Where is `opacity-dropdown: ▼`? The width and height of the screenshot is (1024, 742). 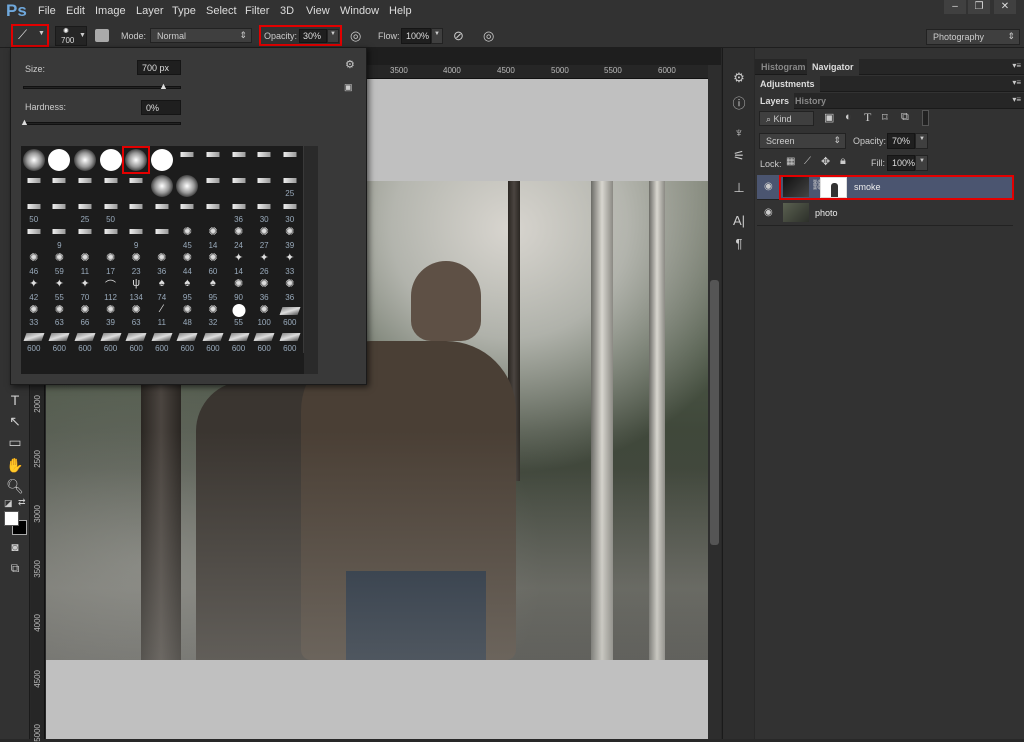 opacity-dropdown: ▼ is located at coordinates (333, 36).